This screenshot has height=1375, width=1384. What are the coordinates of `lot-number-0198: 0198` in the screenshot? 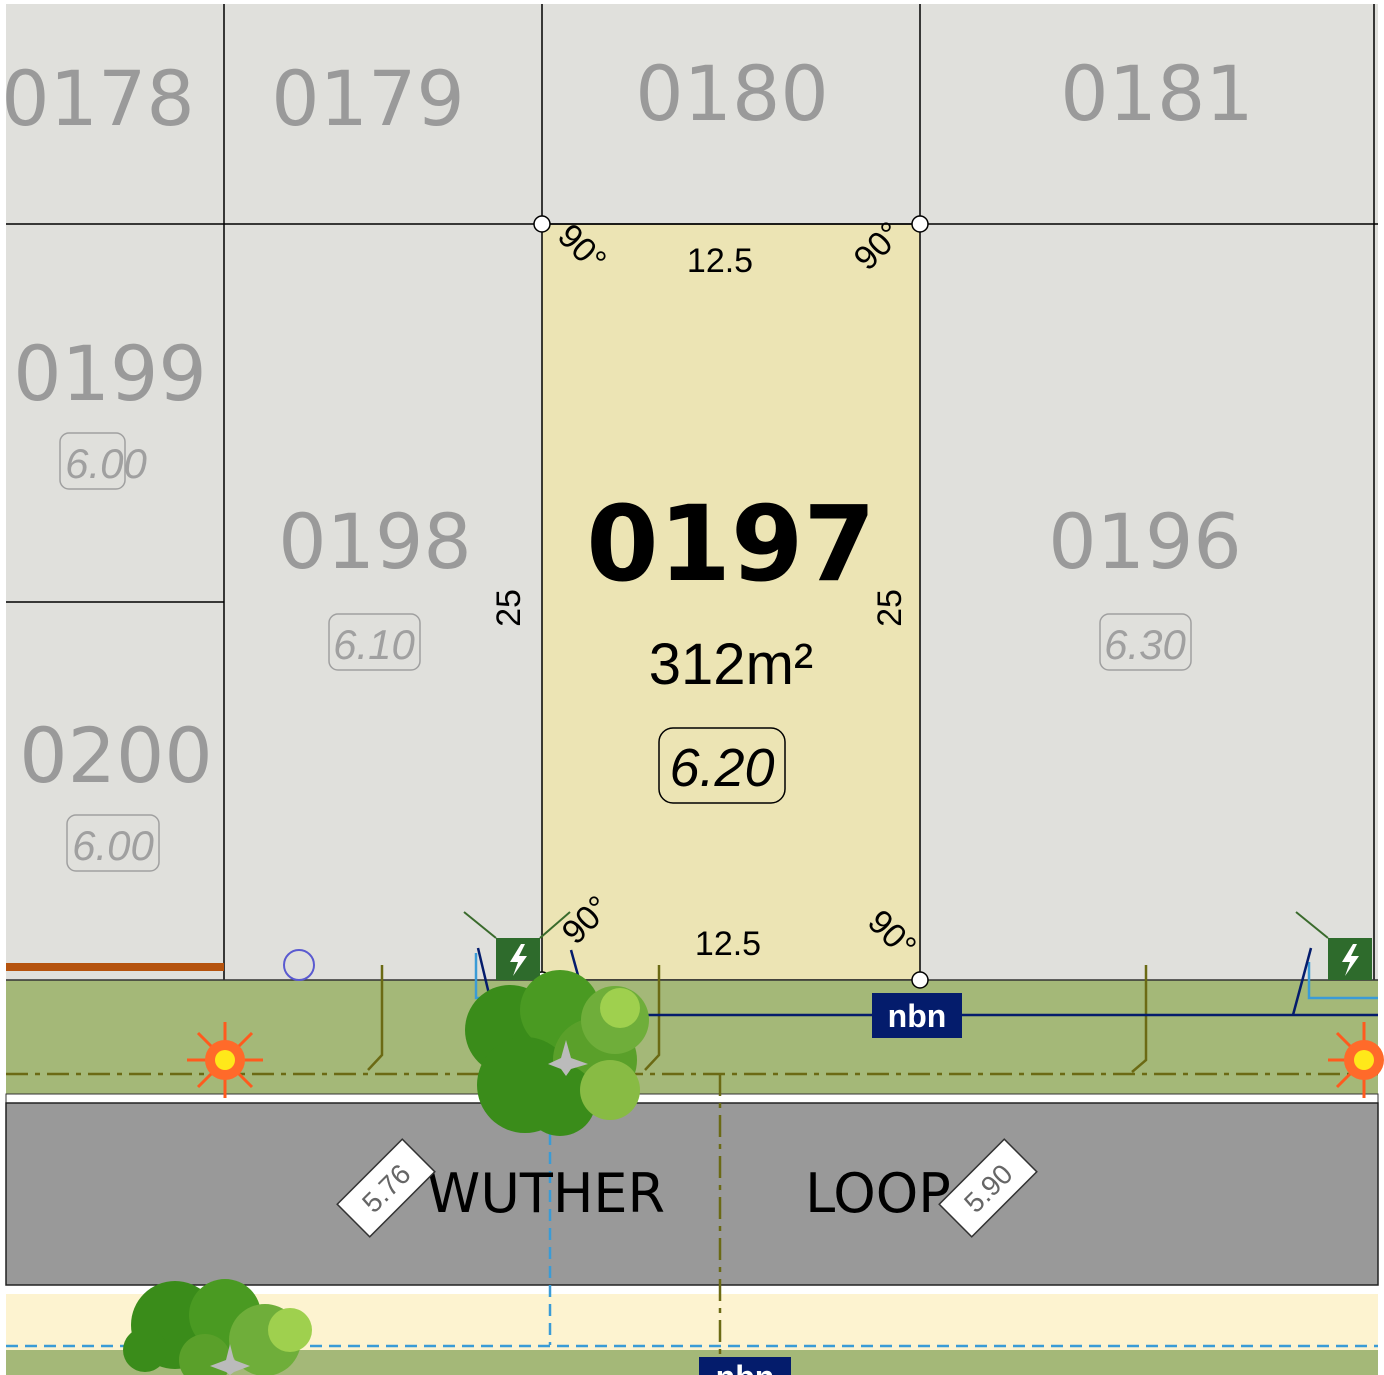 It's located at (374, 541).